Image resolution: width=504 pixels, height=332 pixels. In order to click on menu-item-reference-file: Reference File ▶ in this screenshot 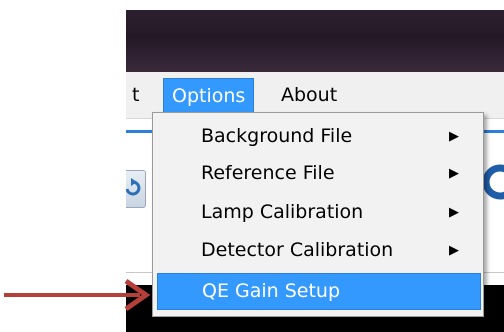, I will do `click(318, 173)`.